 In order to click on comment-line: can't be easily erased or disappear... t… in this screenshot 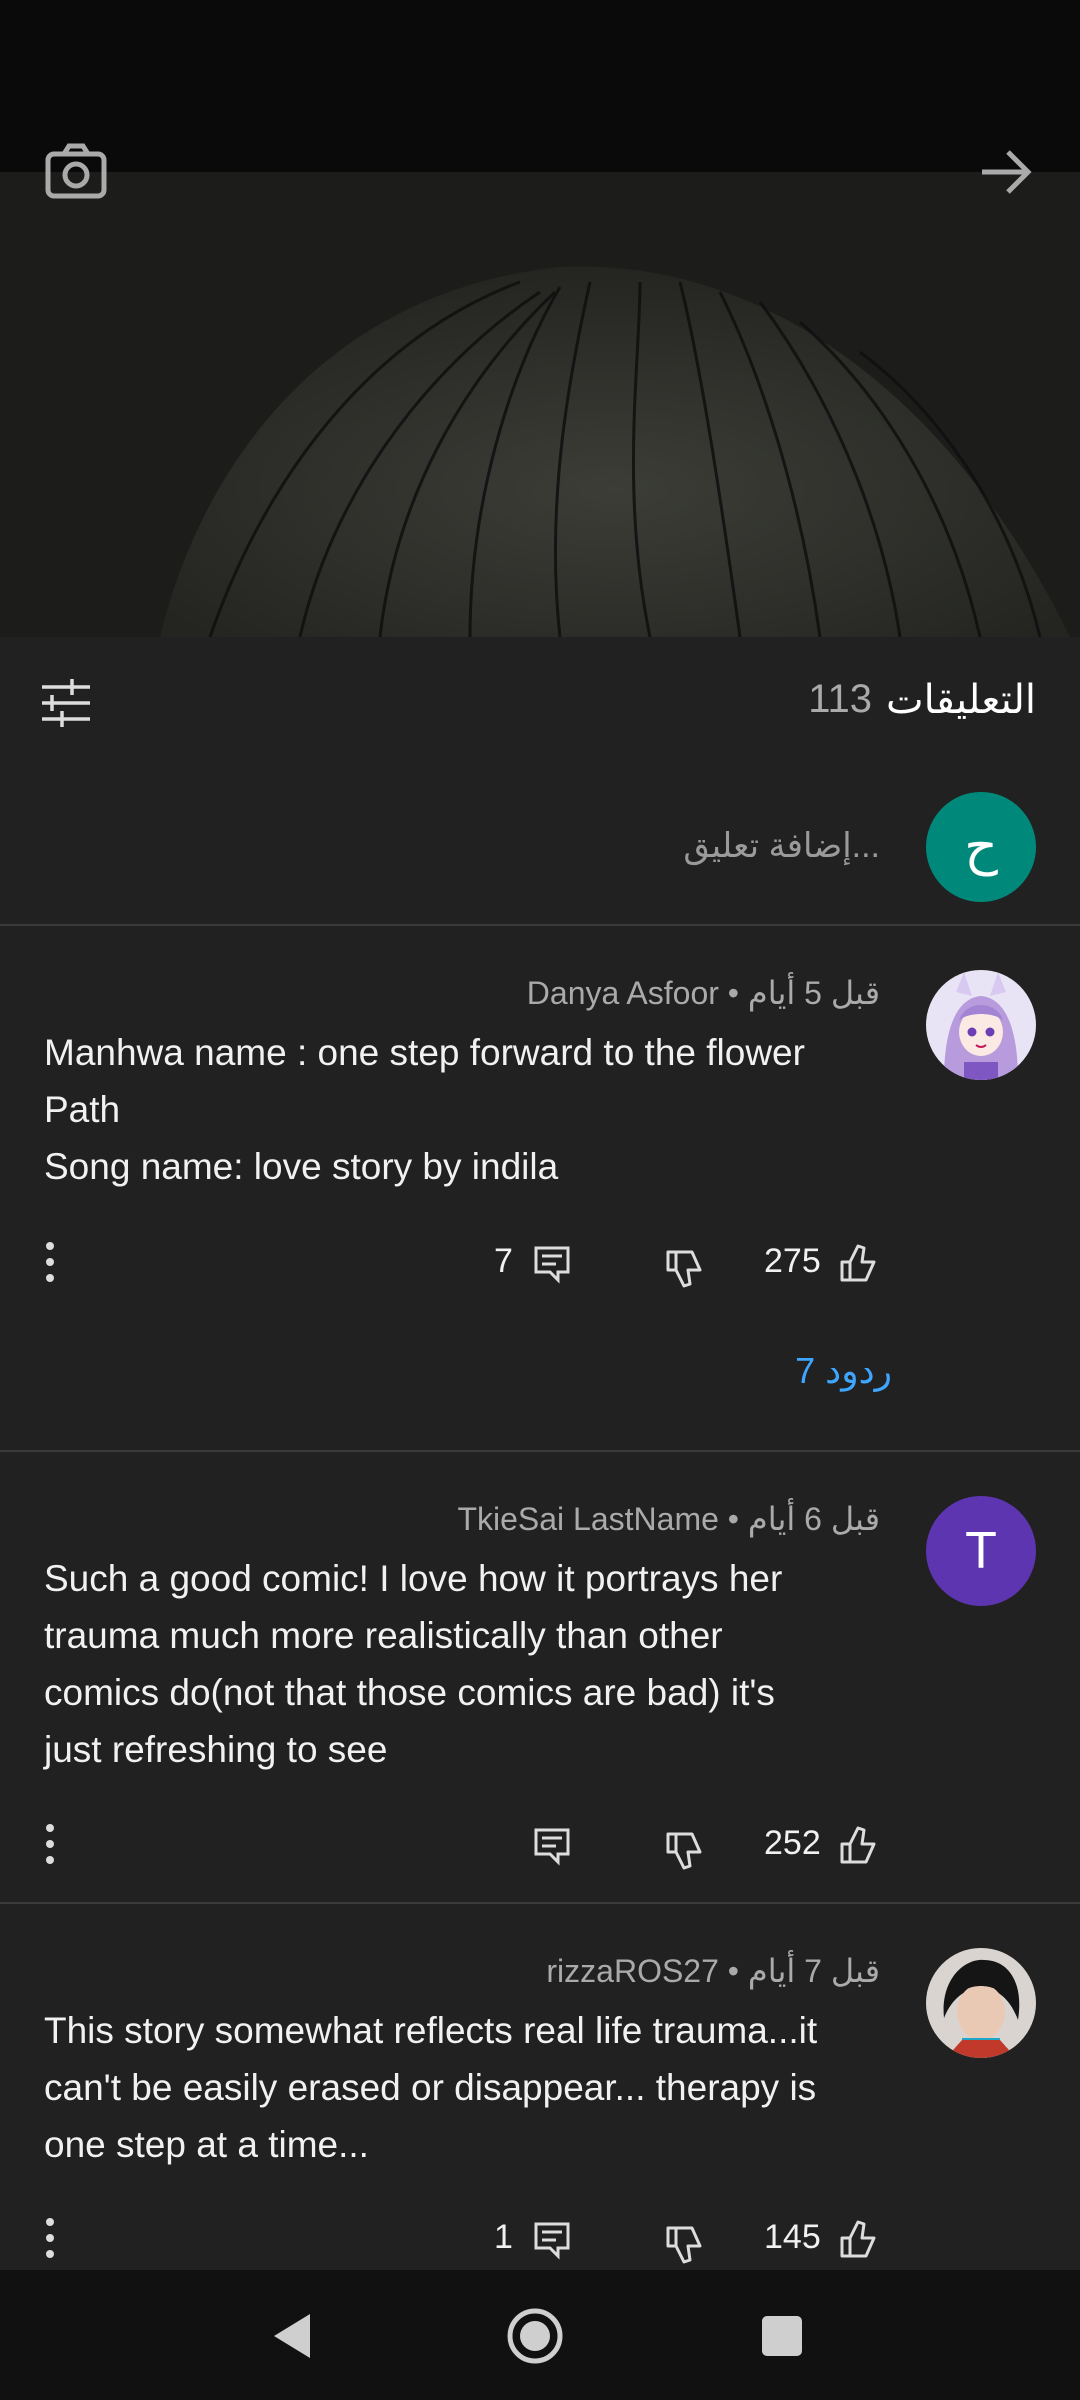, I will do `click(430, 2087)`.